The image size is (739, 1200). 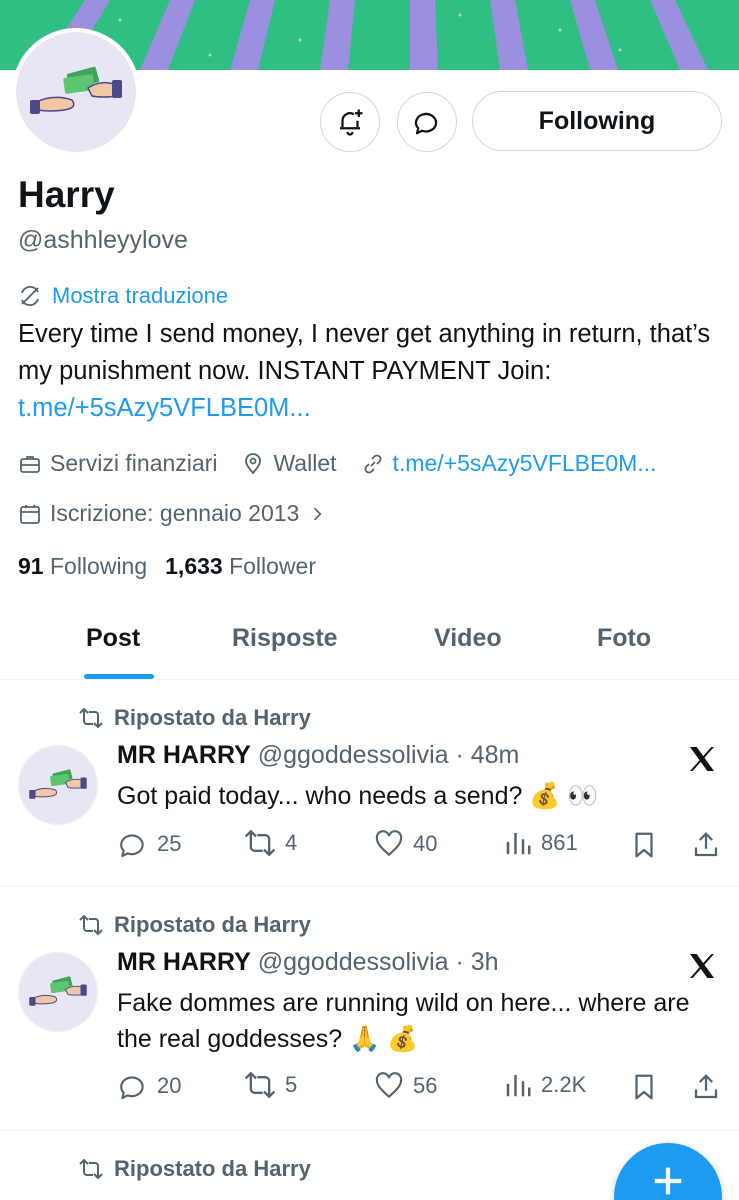 What do you see at coordinates (378, 962) in the screenshot?
I see `author-meta: @ggoddessolivia · 3h` at bounding box center [378, 962].